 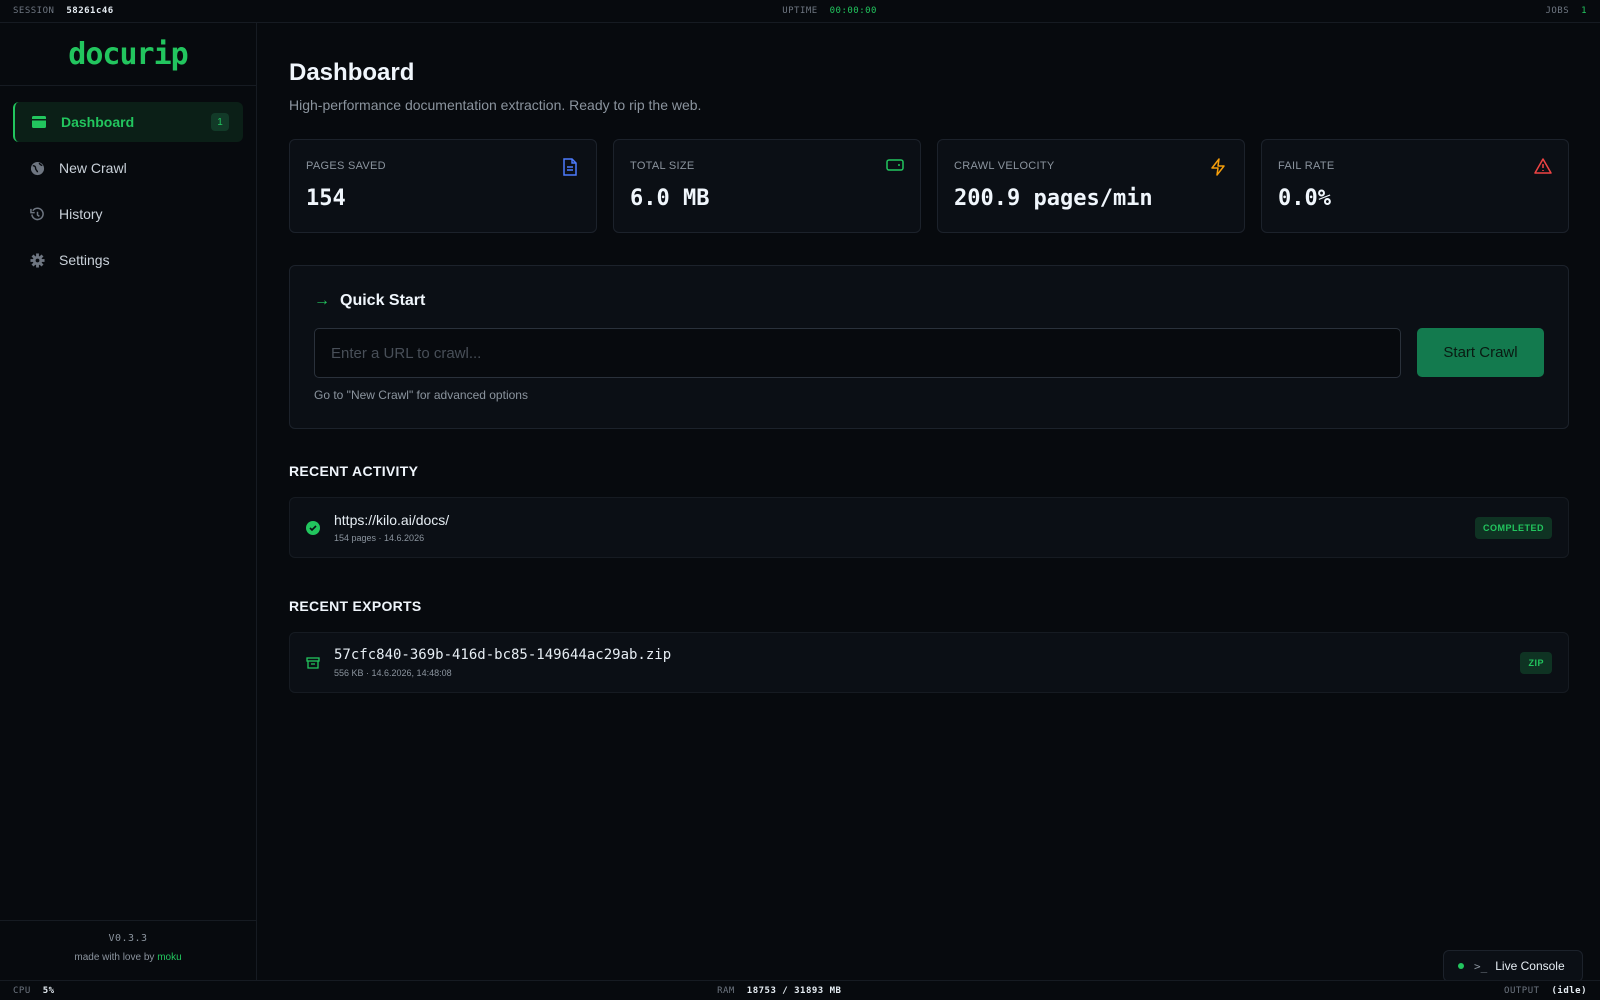 I want to click on export-filename: 57cfc840-369b-416d-bc85-149644ac29ab.zip, so click(x=502, y=655).